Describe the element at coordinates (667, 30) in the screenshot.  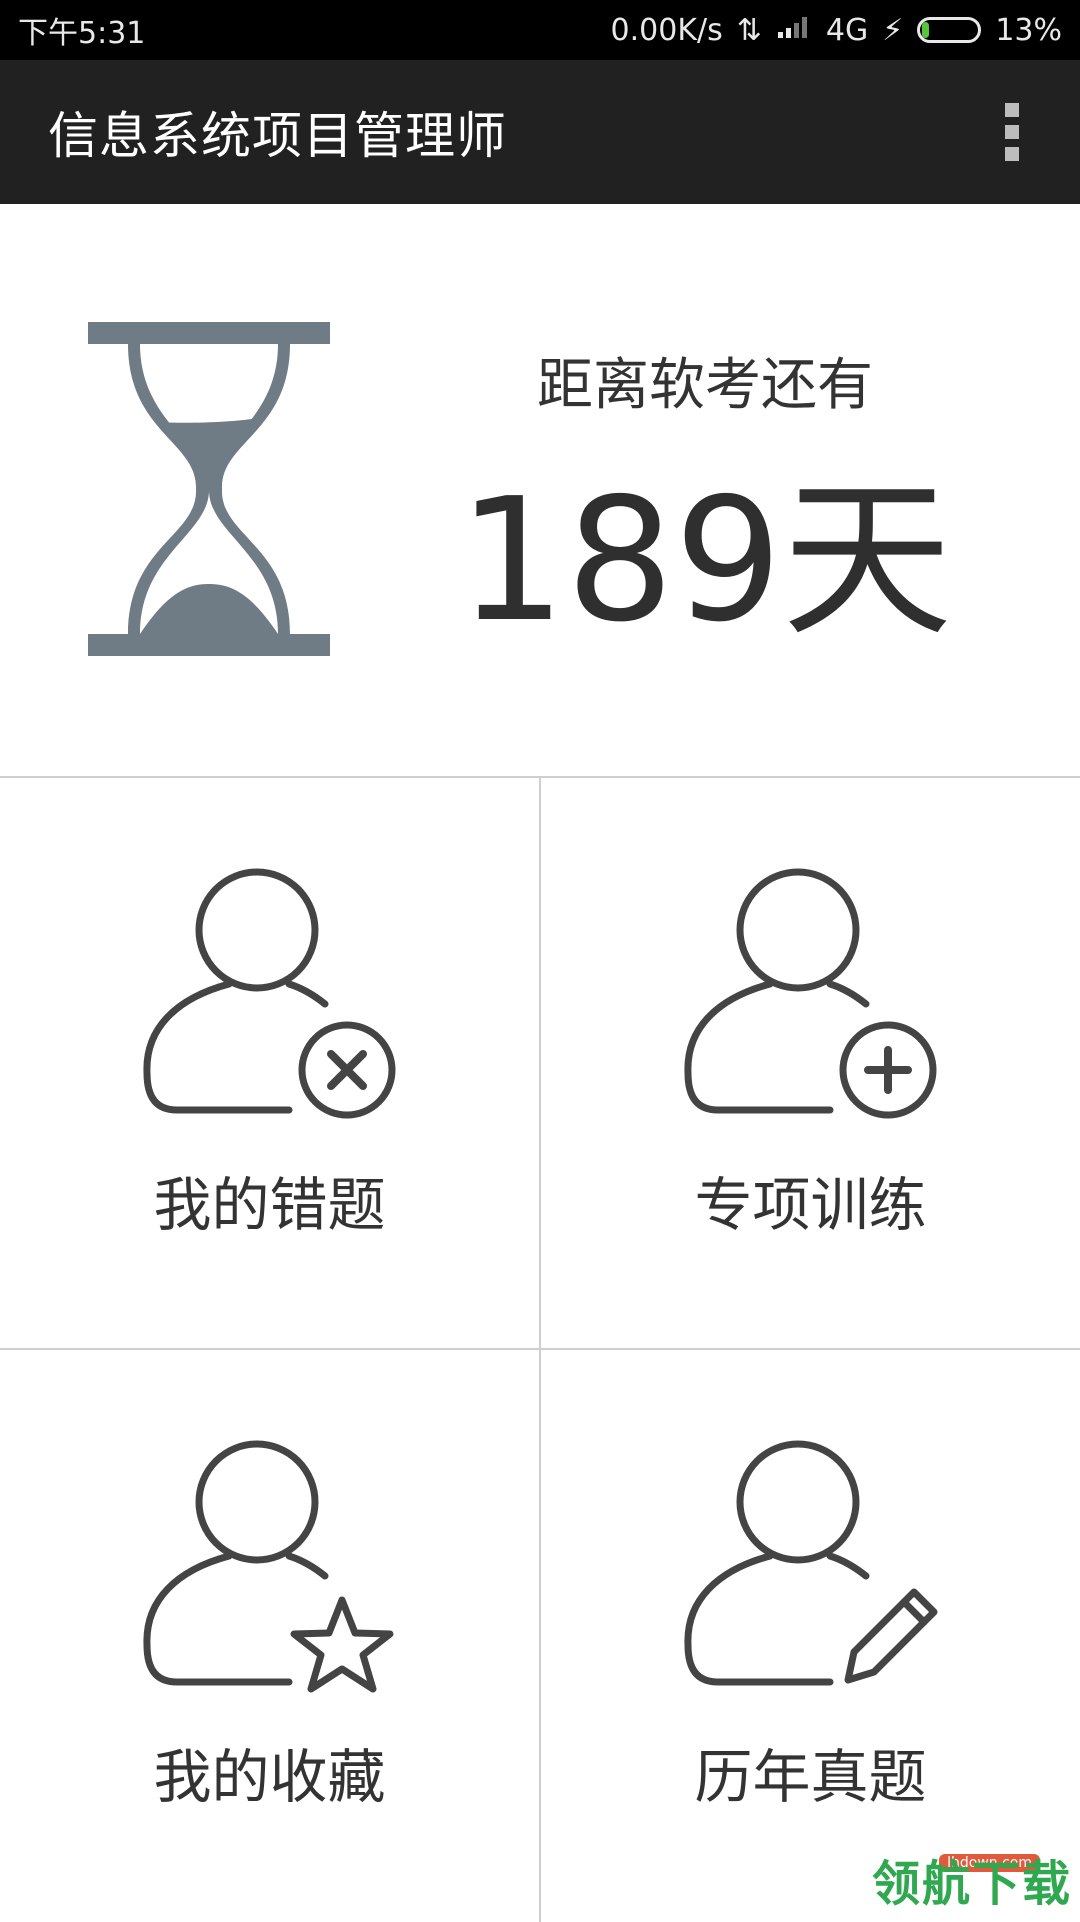
I see `network-speed: 0.00K/s` at that location.